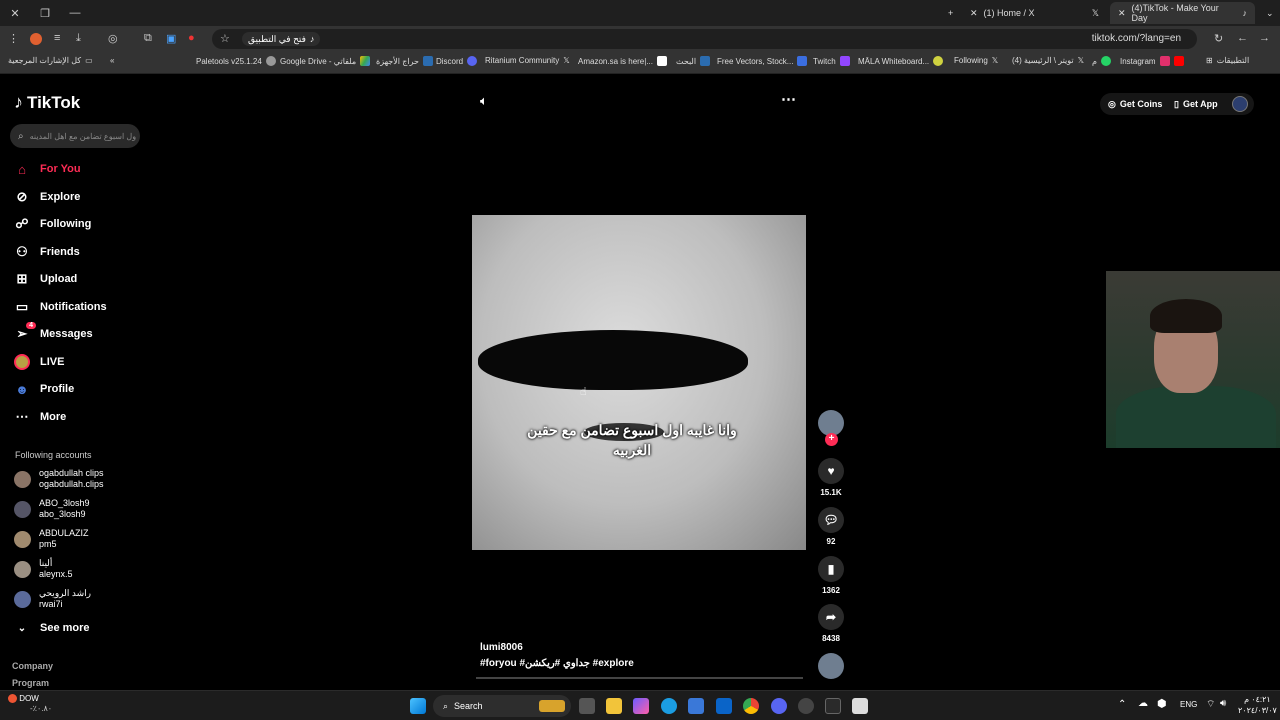  Describe the element at coordinates (52, 224) in the screenshot. I see `nav-following: ☍ Following` at that location.